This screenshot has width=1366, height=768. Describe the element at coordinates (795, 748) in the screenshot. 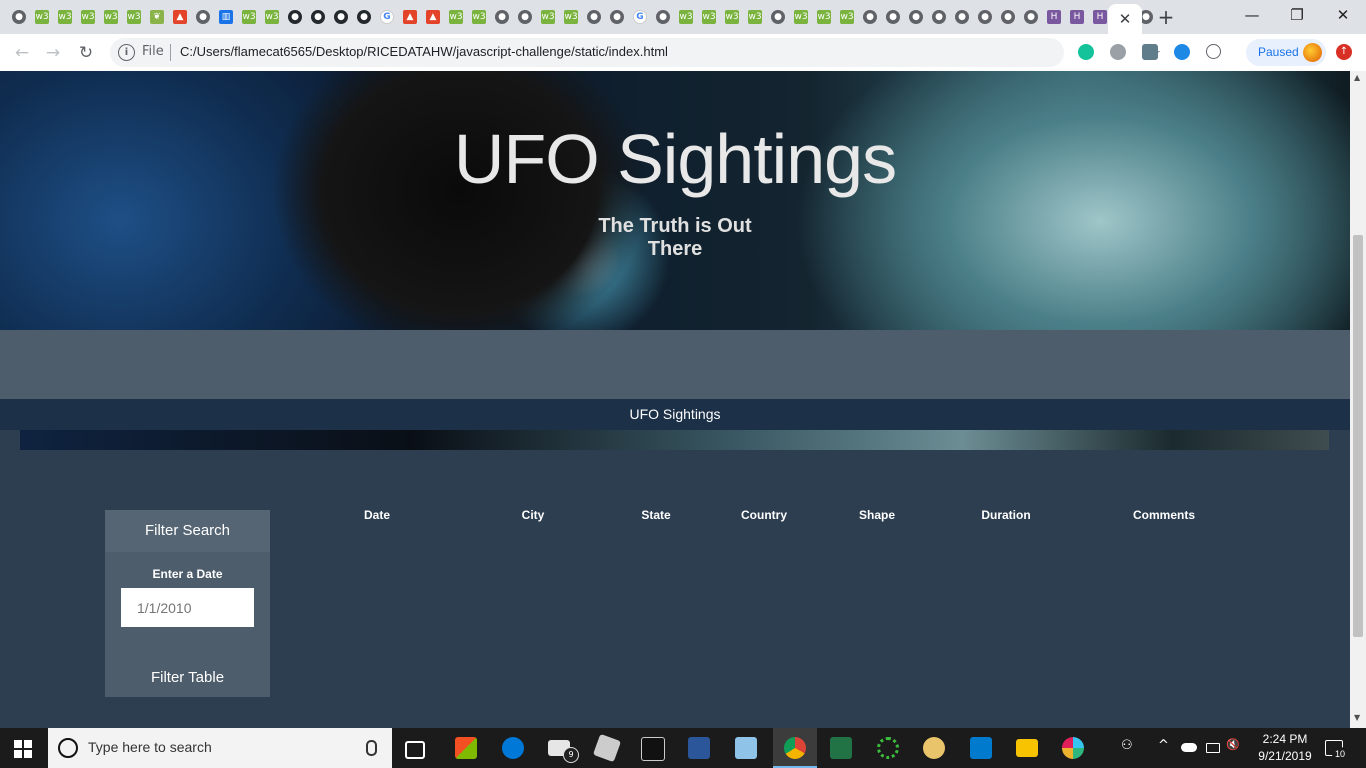

I see `chrome-taskbar-button` at that location.